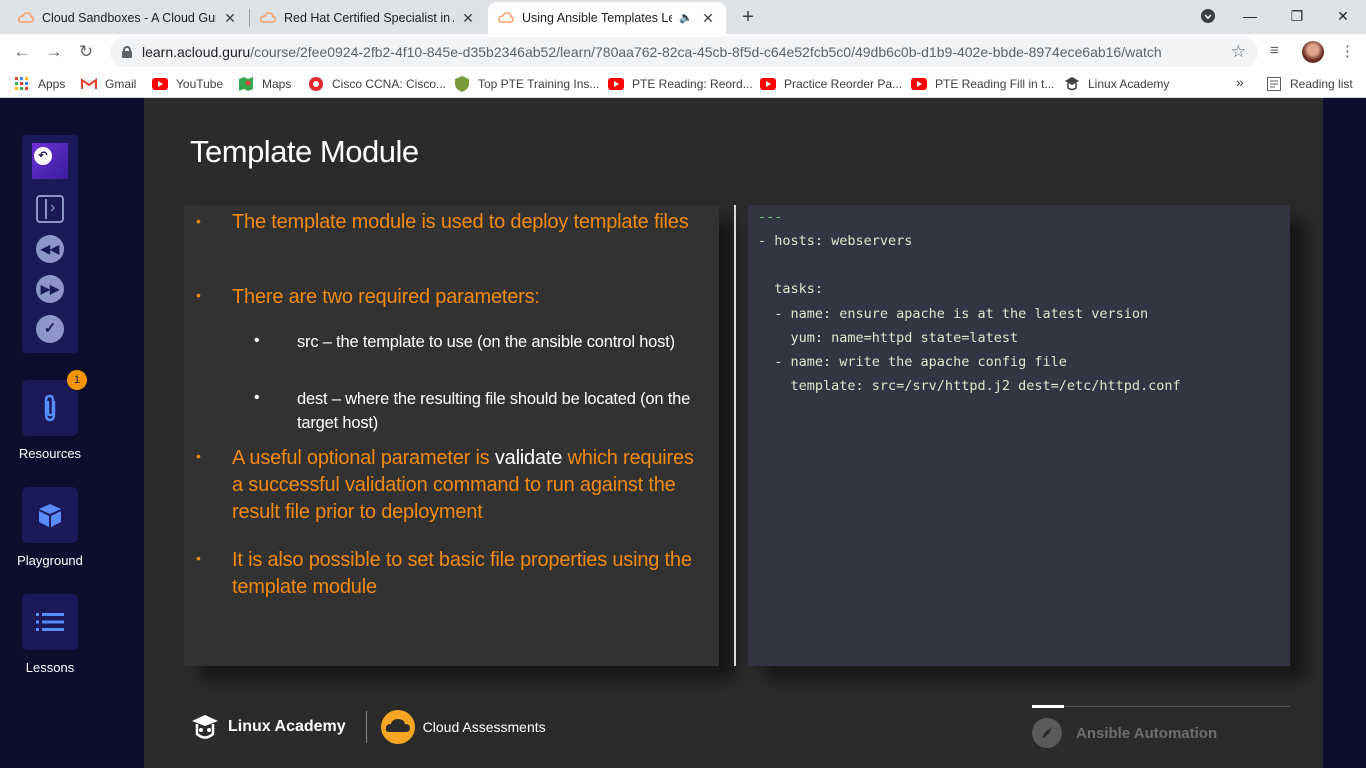 The width and height of the screenshot is (1366, 768). Describe the element at coordinates (277, 84) in the screenshot. I see `bookmark-label: Maps` at that location.